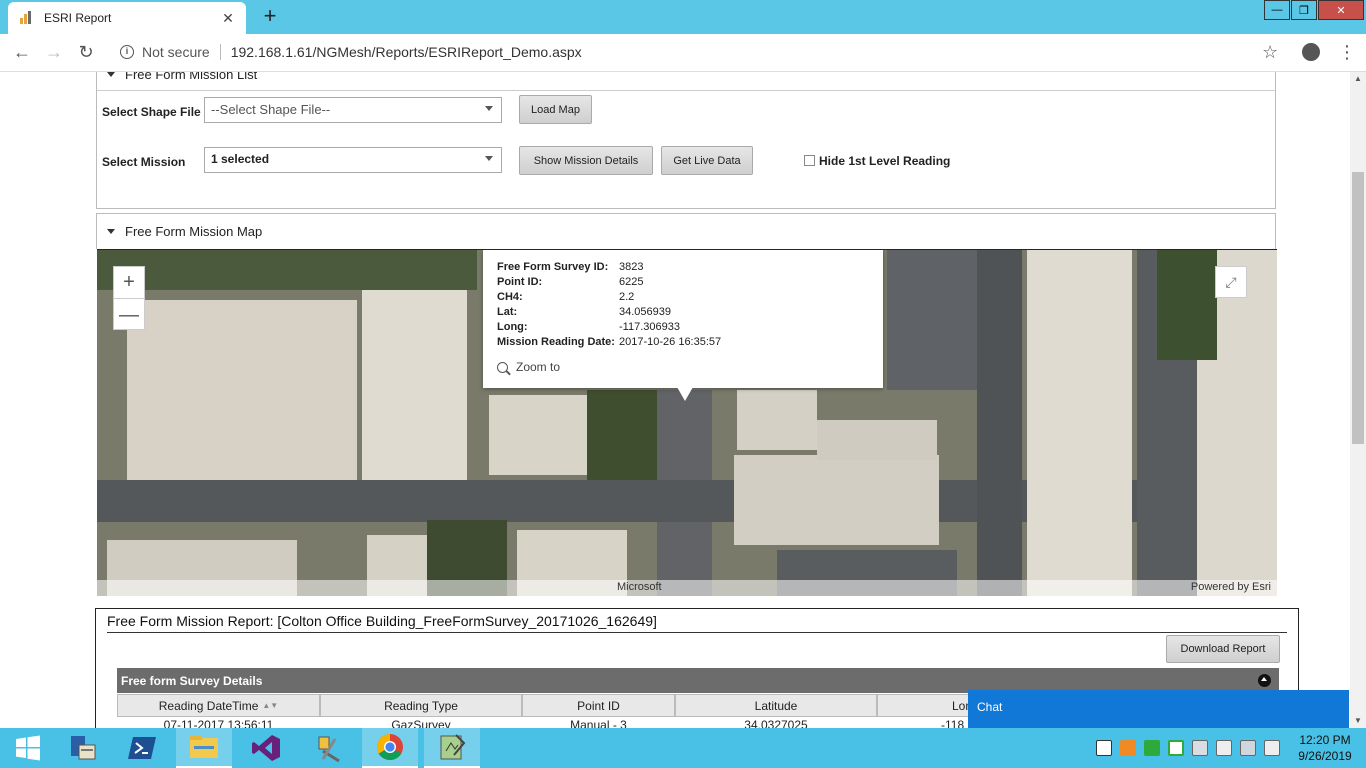 This screenshot has width=1366, height=768. What do you see at coordinates (683, 312) in the screenshot?
I see `popup-row: Lat: 34.056939` at bounding box center [683, 312].